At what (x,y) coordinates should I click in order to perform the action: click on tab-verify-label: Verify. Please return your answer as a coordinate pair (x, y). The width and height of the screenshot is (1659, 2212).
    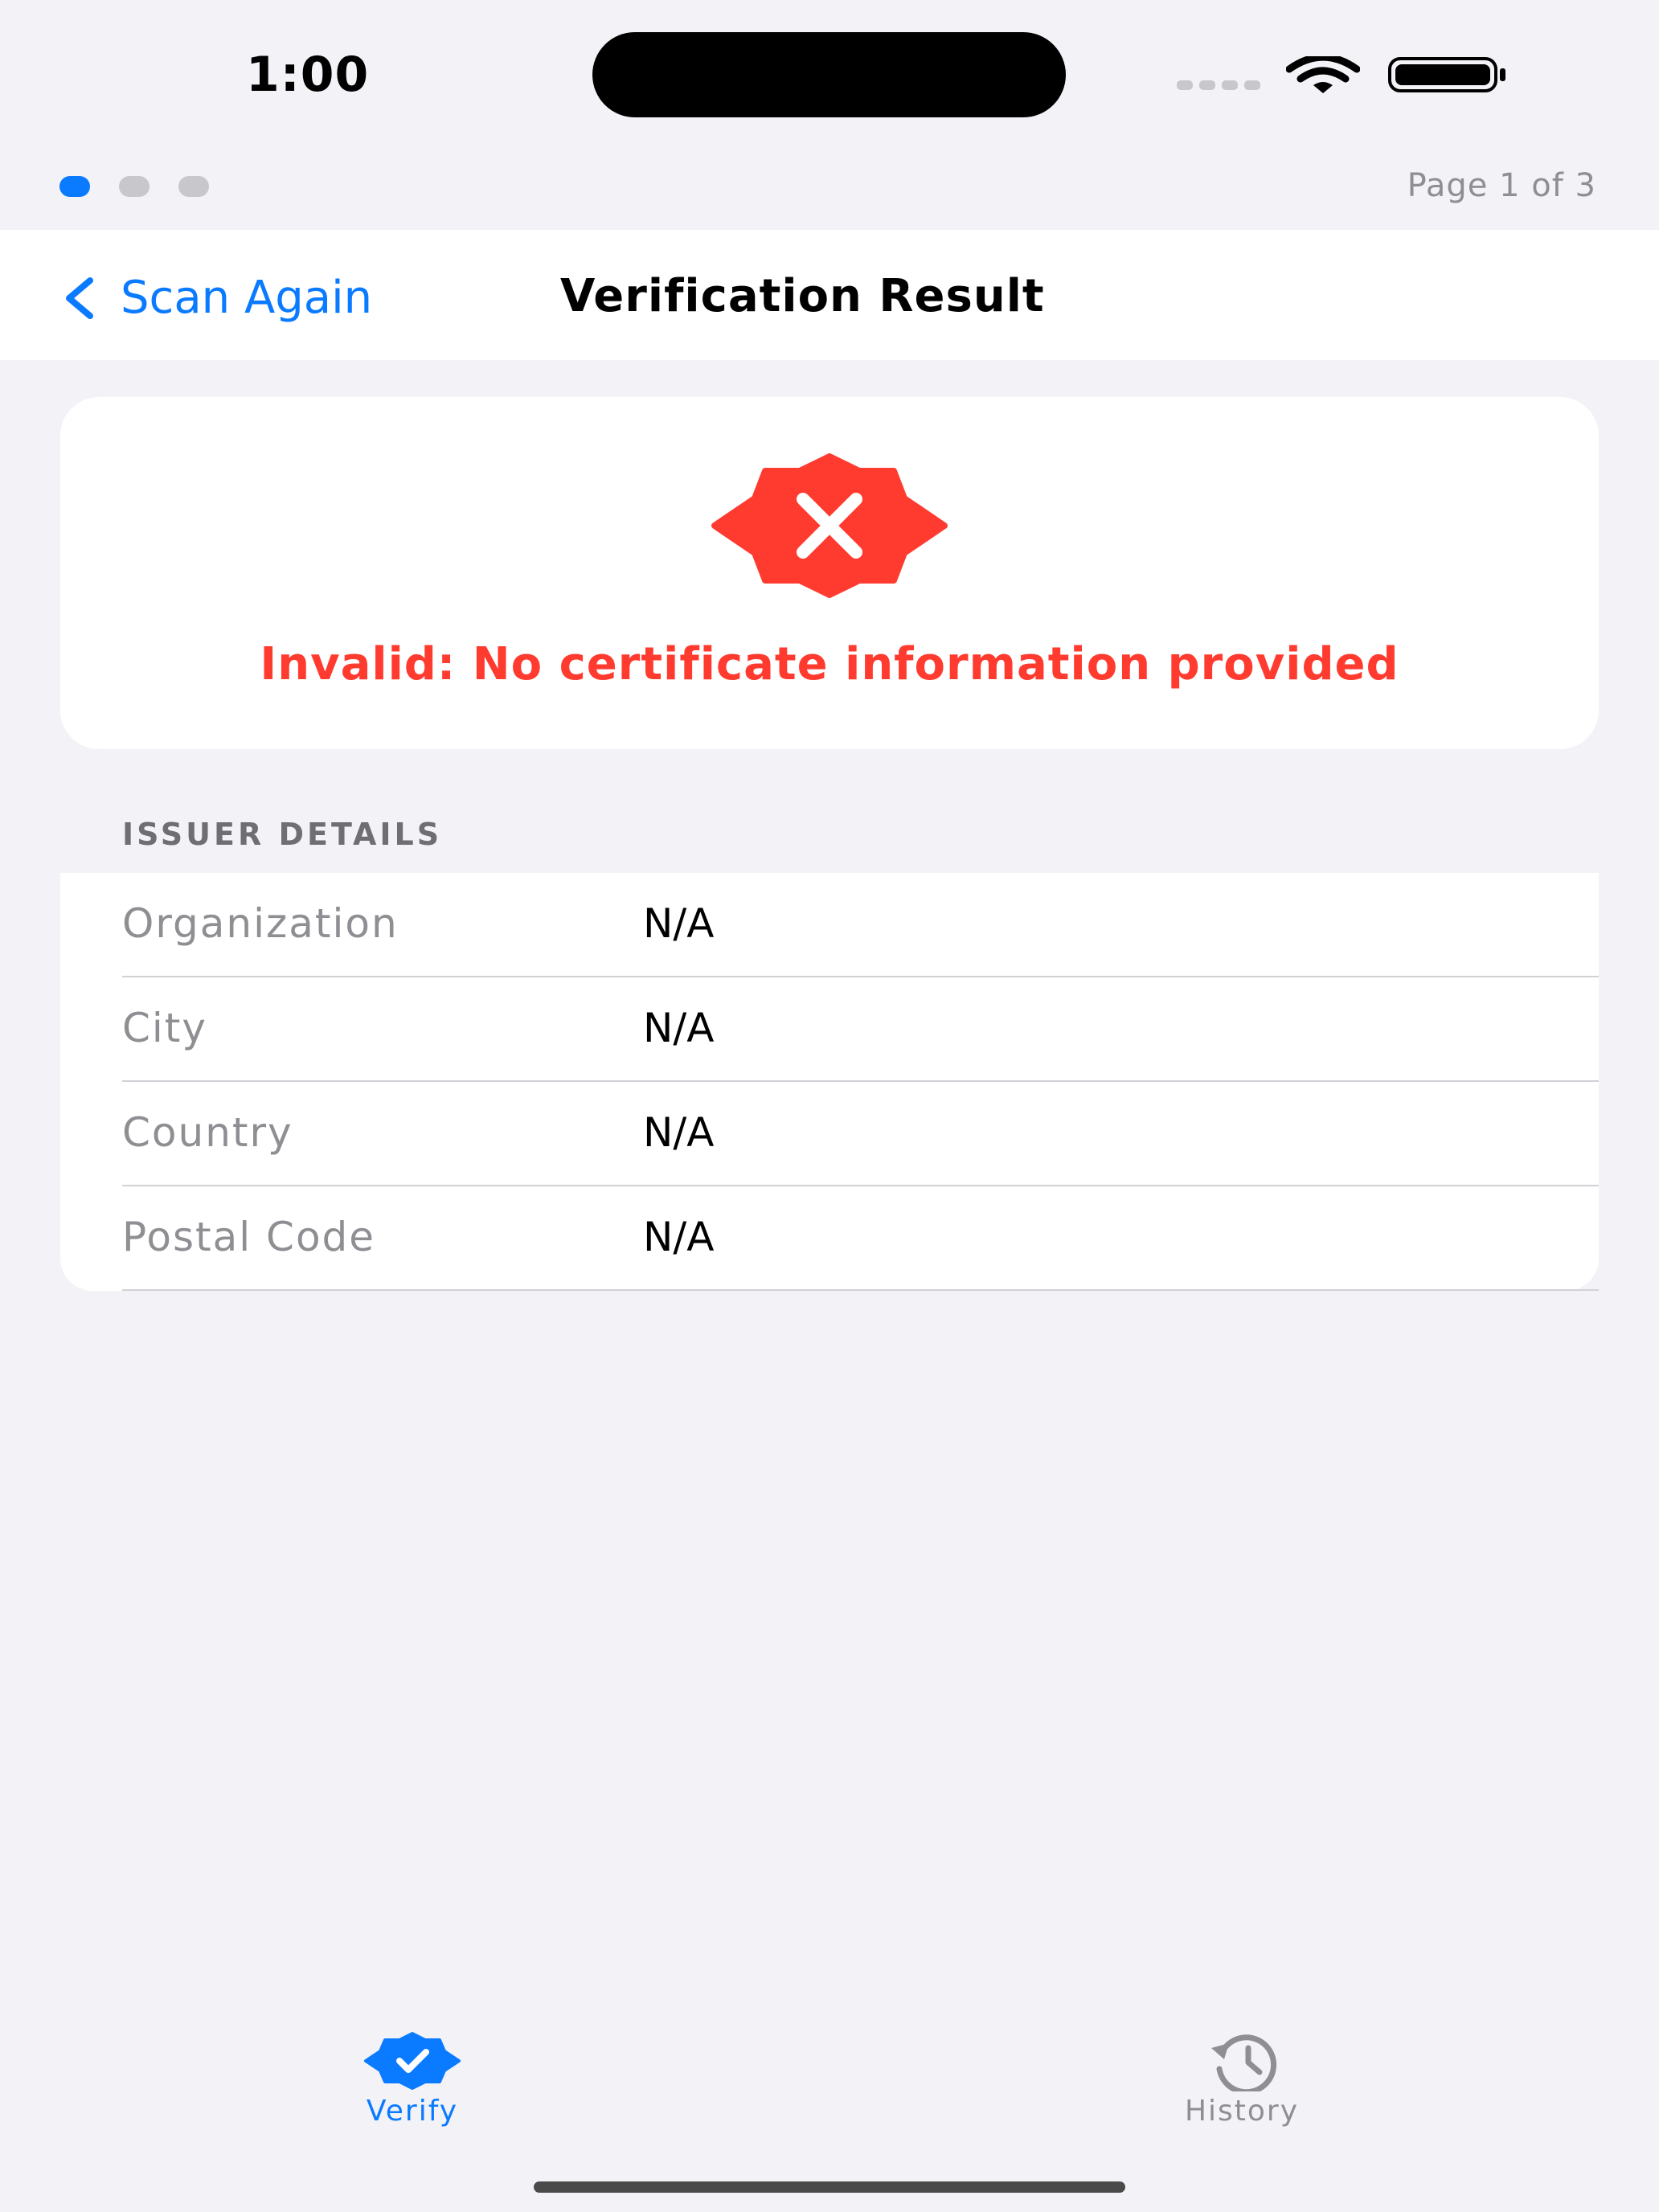
    Looking at the image, I should click on (412, 2111).